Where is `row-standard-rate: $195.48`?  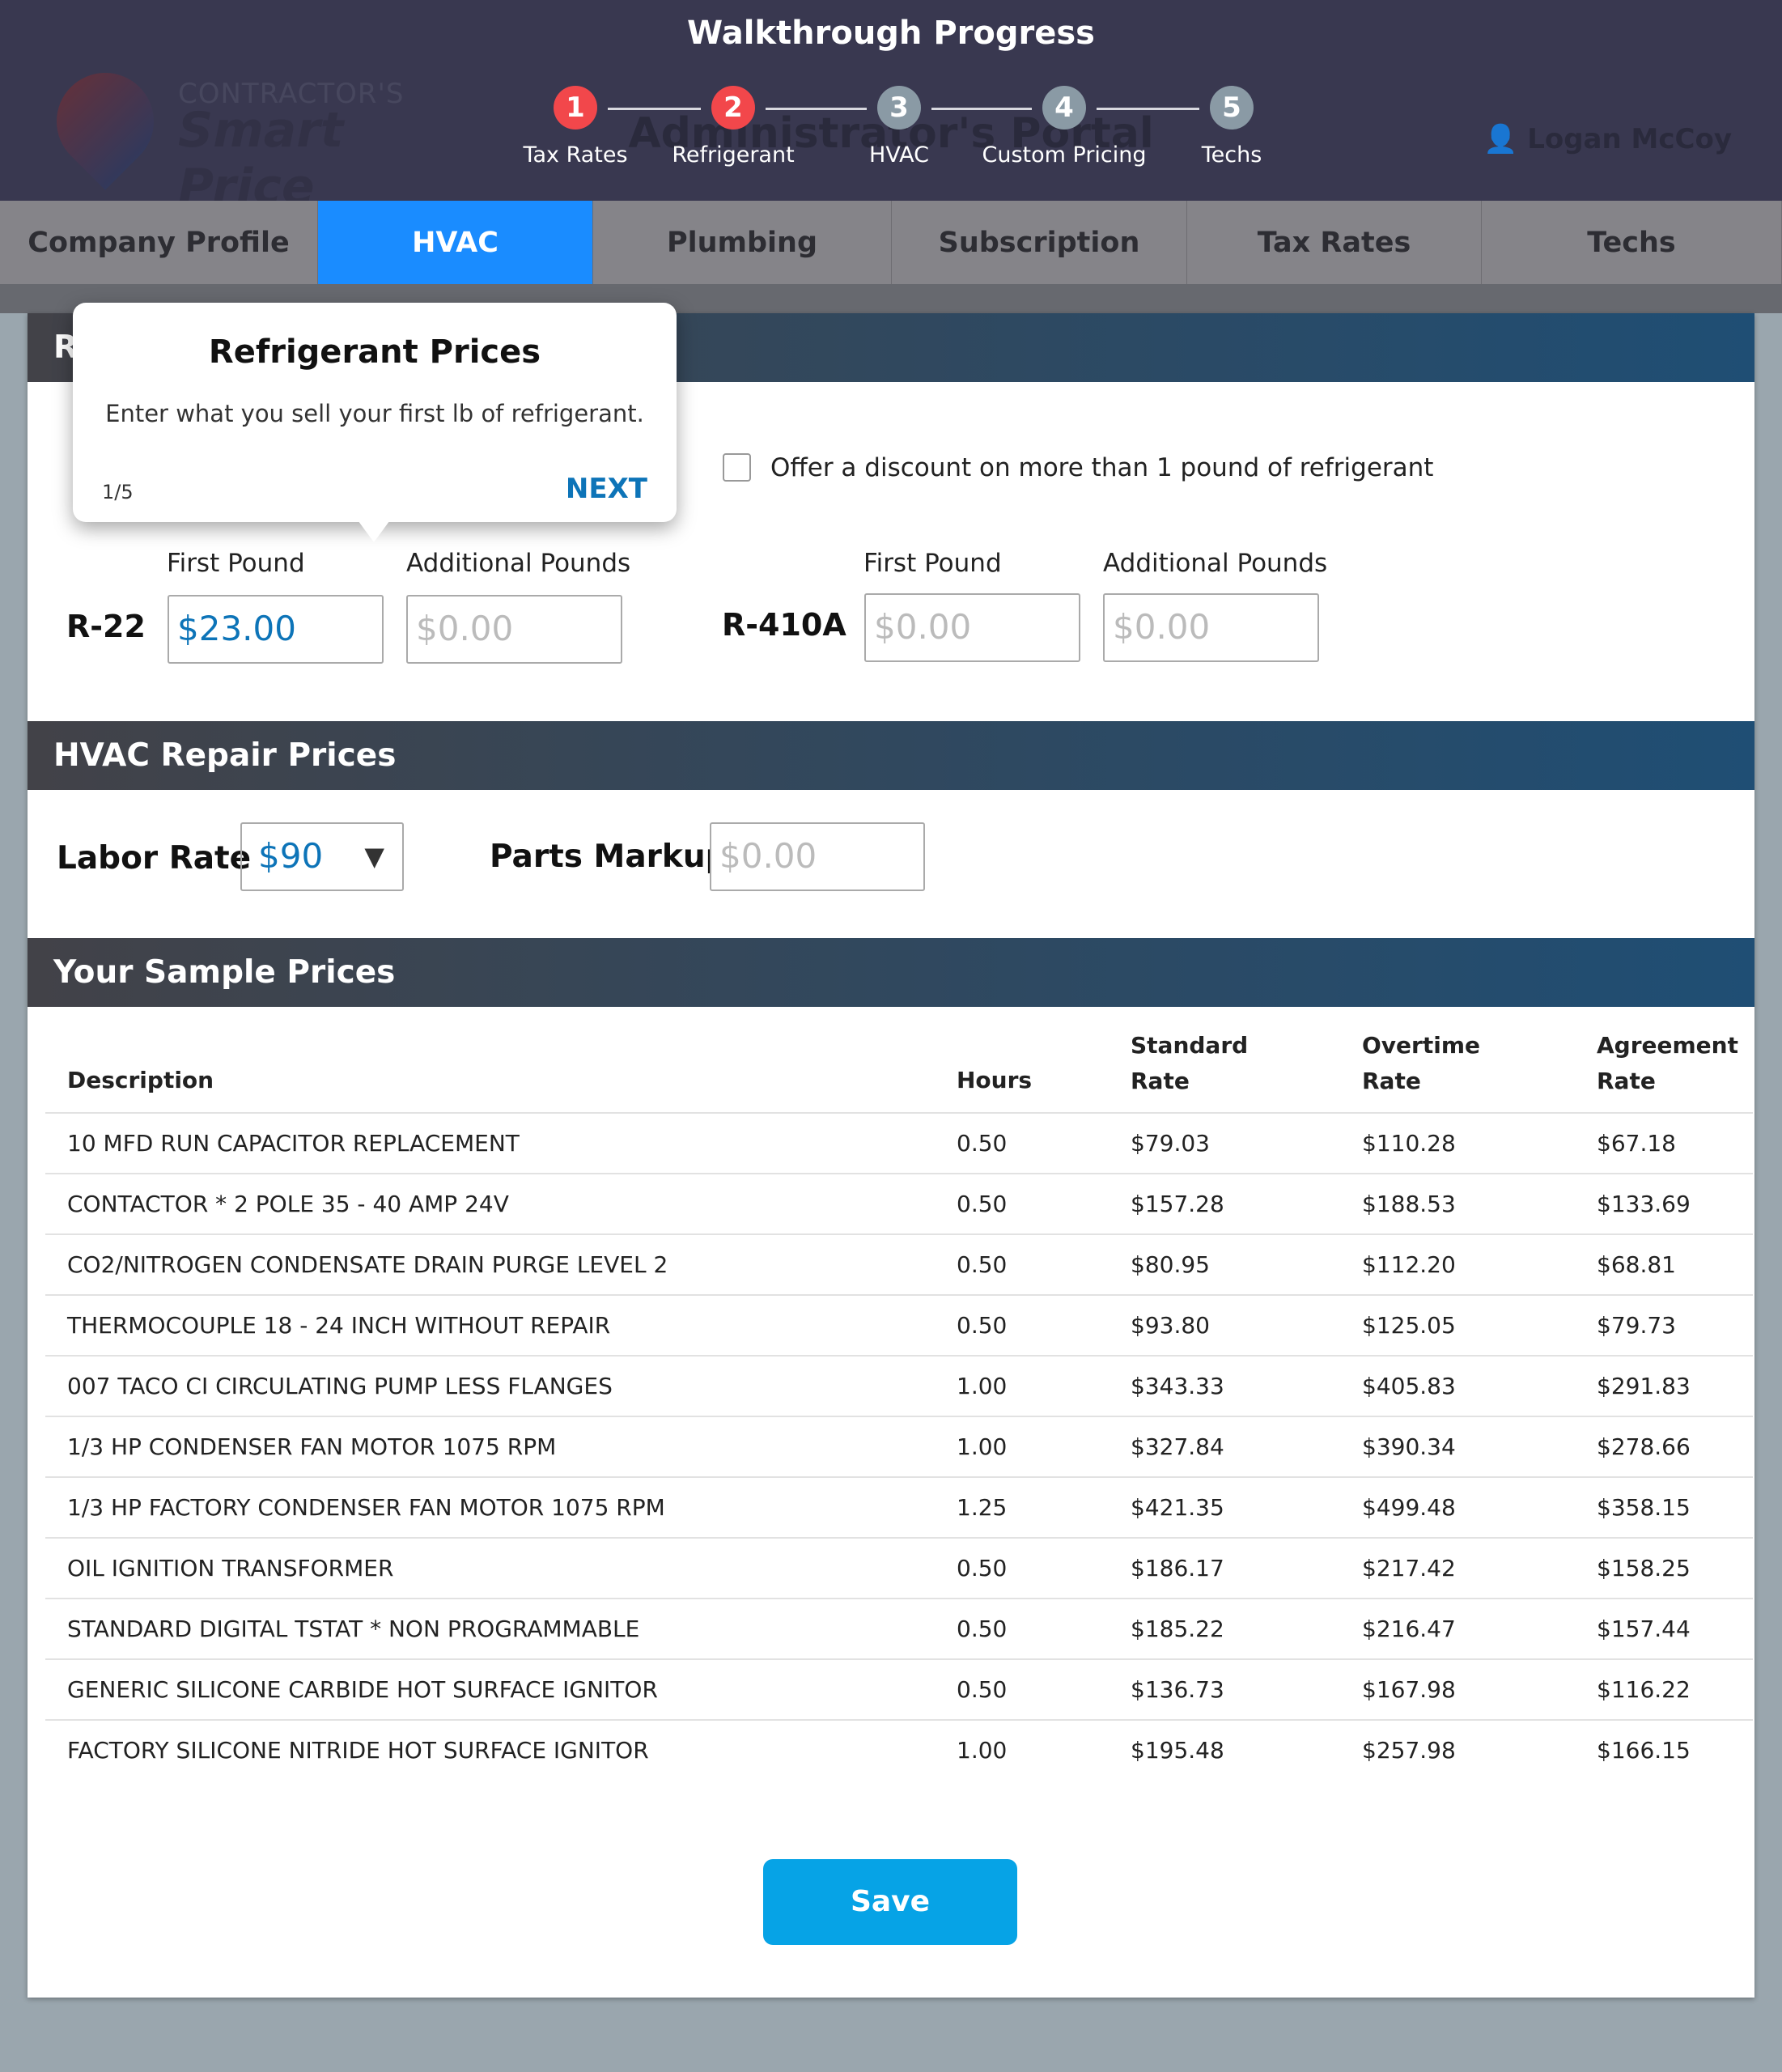
row-standard-rate: $195.48 is located at coordinates (1177, 1750).